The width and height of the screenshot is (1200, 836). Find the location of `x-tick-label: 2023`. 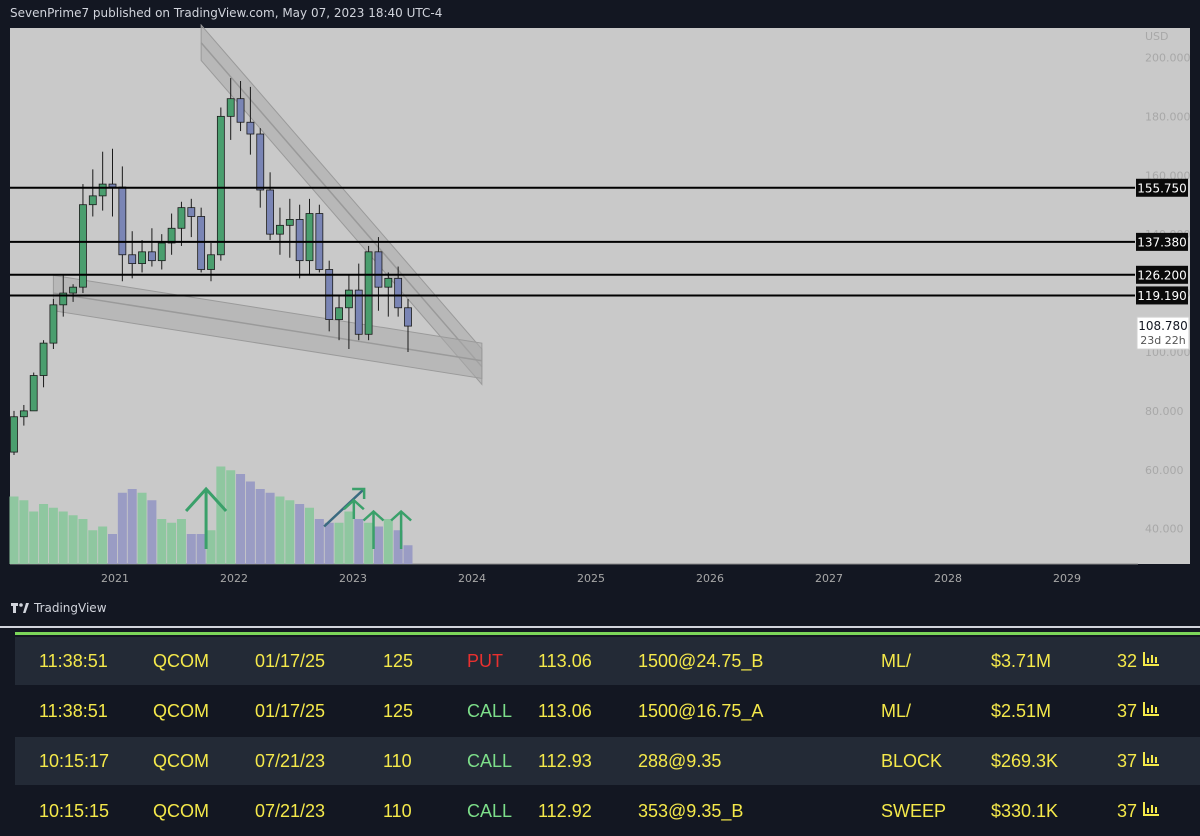

x-tick-label: 2023 is located at coordinates (353, 578).